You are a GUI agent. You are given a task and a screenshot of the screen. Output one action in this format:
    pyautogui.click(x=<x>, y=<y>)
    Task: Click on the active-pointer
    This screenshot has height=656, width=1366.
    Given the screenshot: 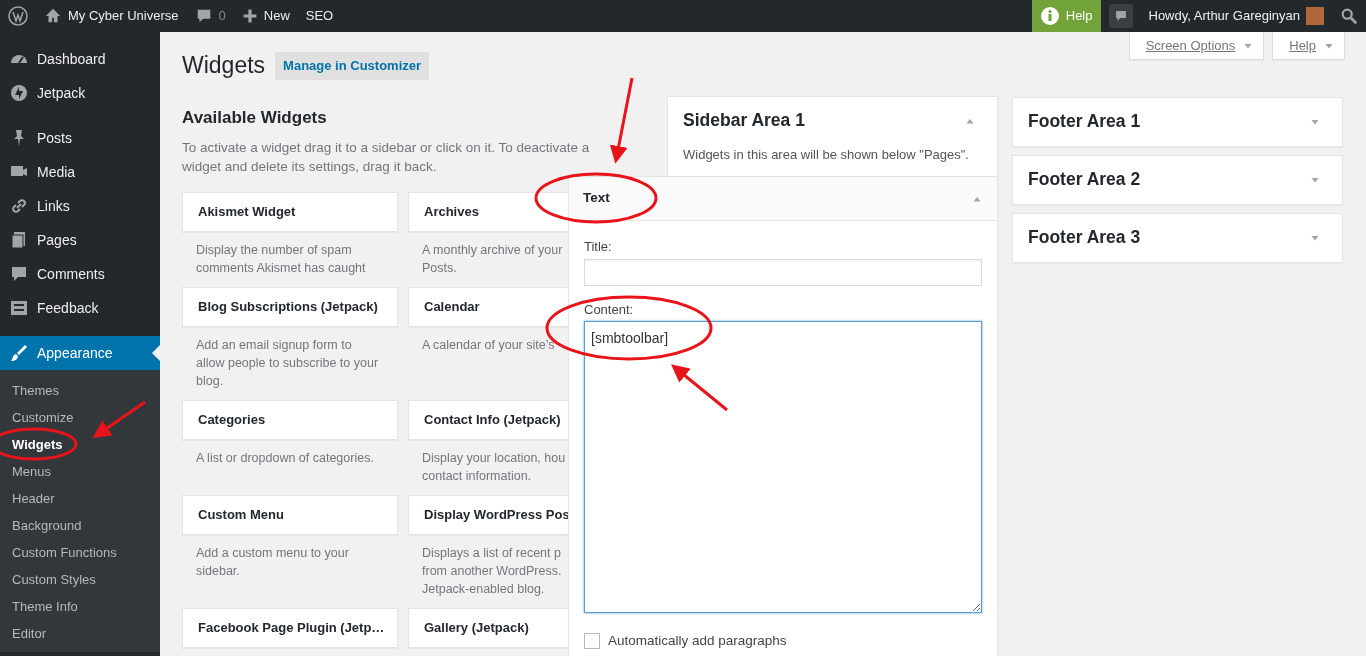 What is the action you would take?
    pyautogui.click(x=156, y=353)
    